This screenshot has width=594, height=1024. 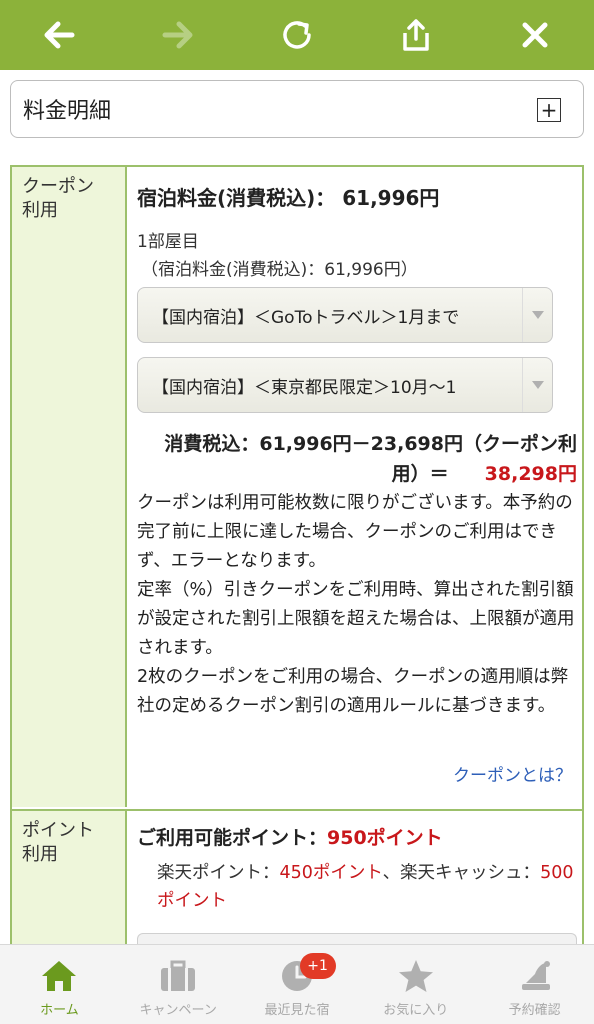 I want to click on arrow-left-icon, so click(x=59, y=35).